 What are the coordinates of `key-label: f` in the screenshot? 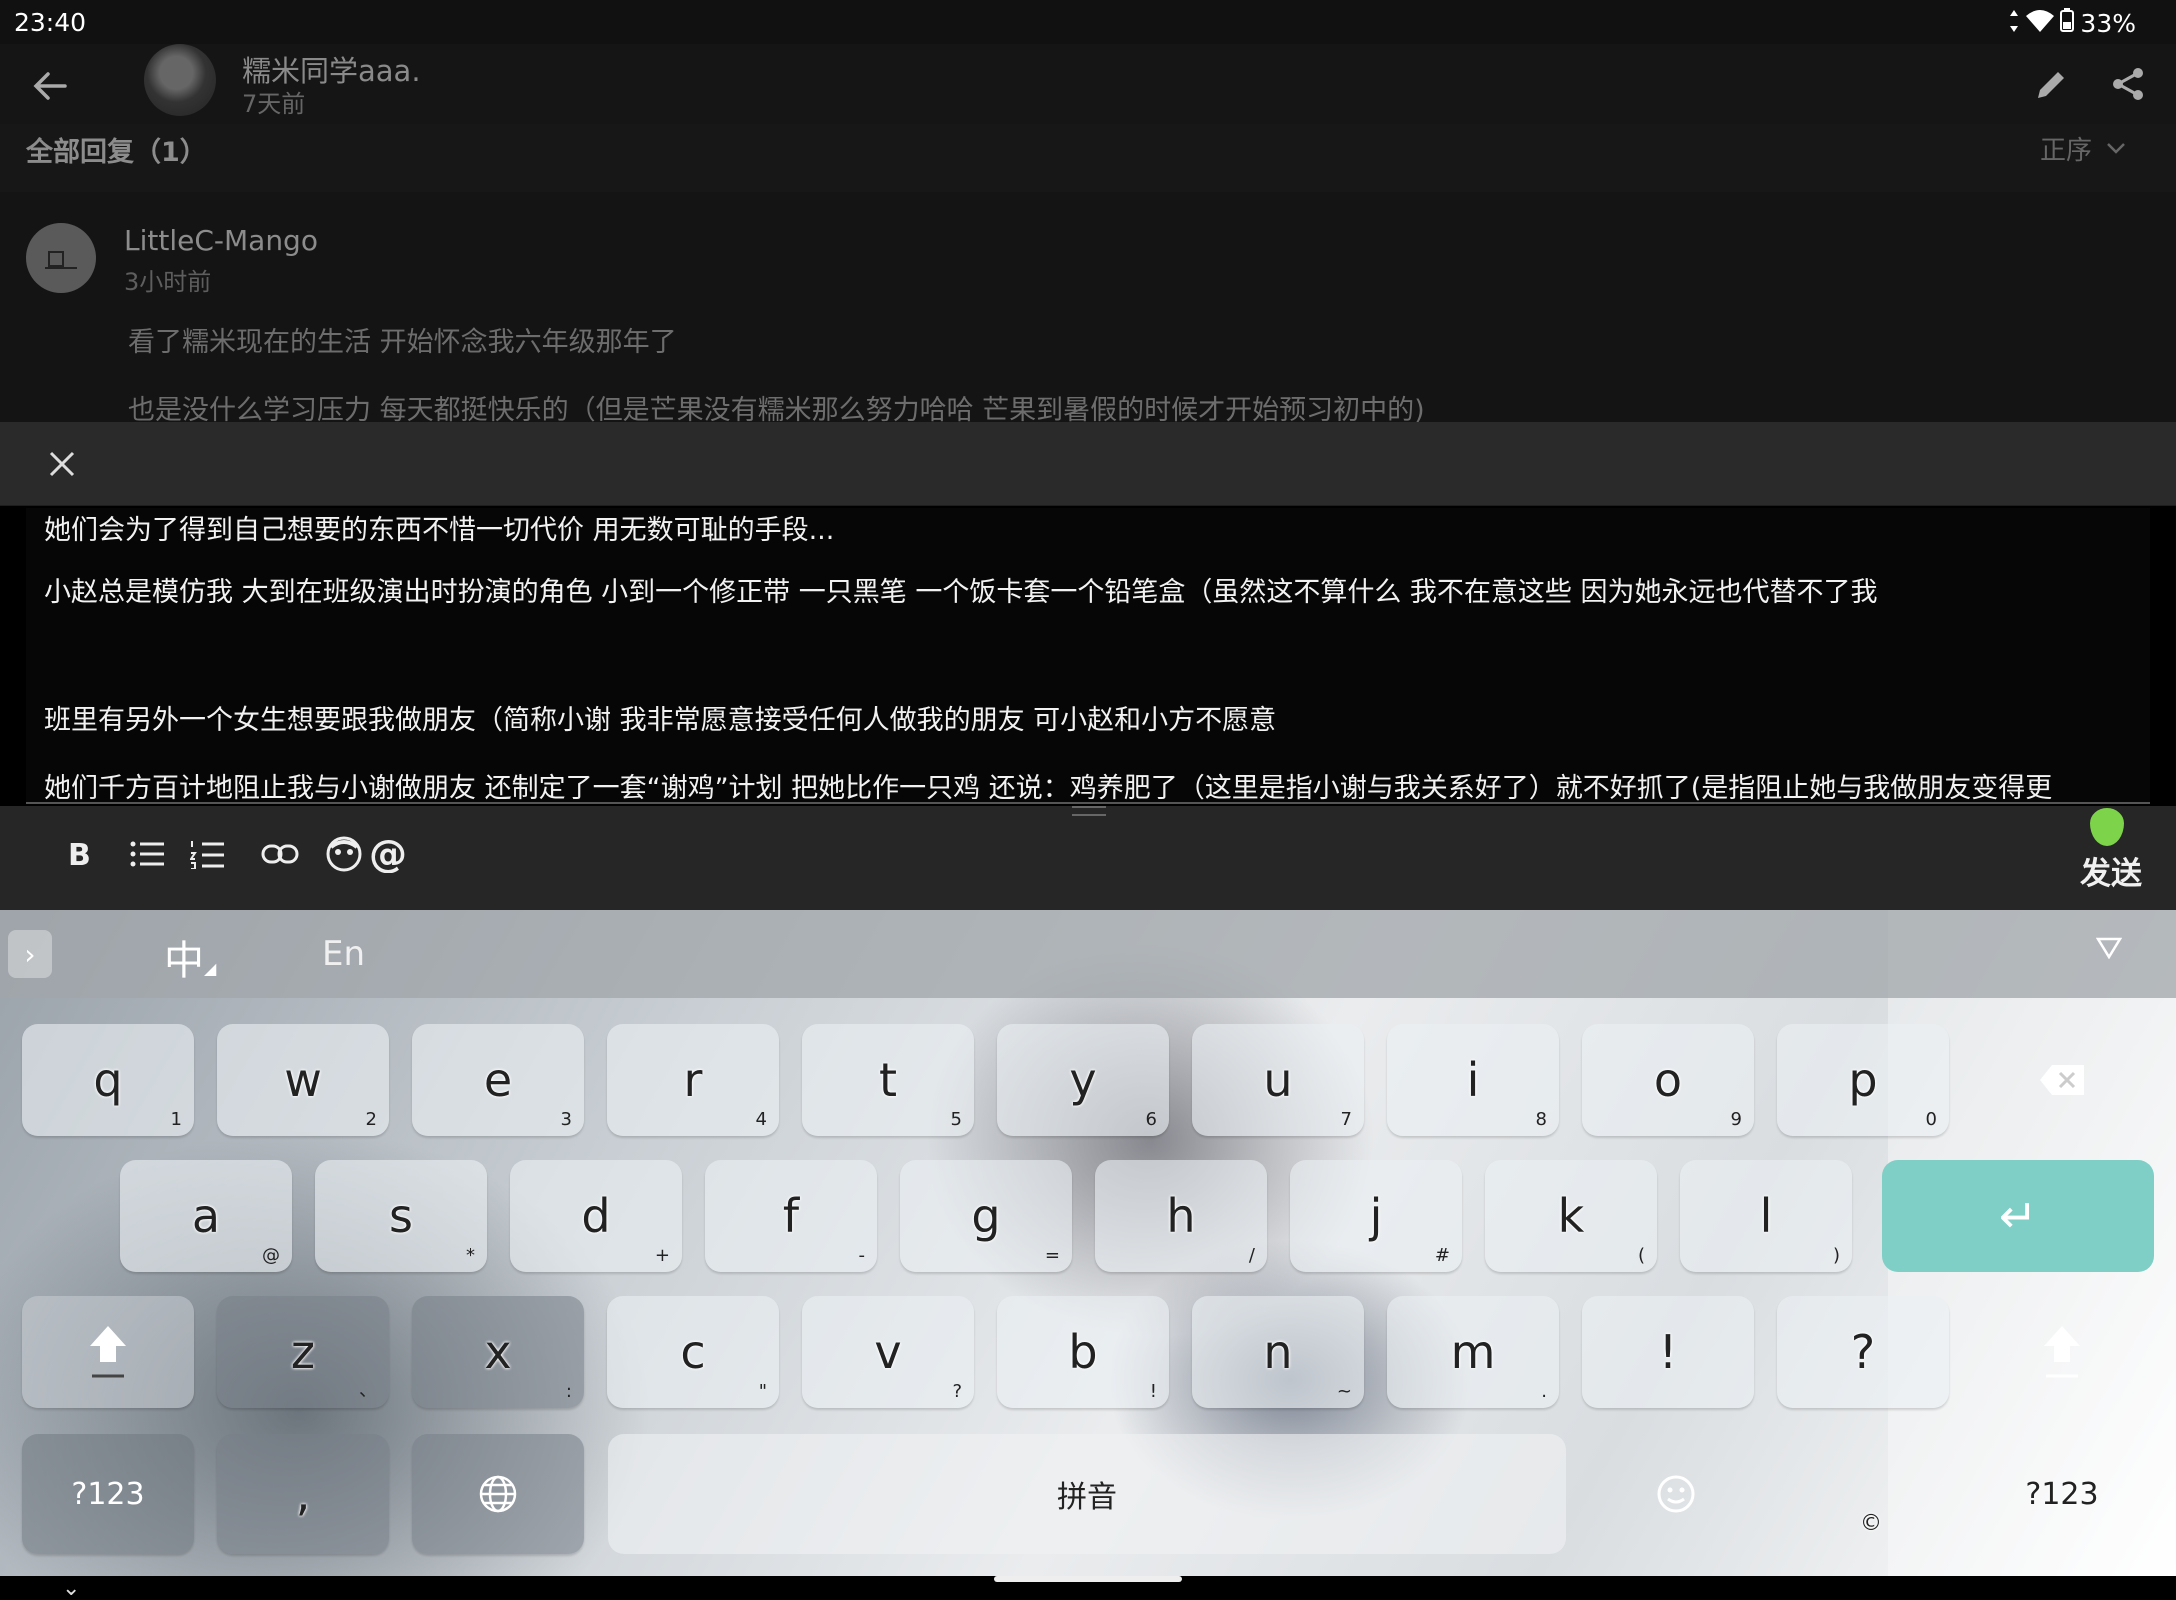 It's located at (791, 1216).